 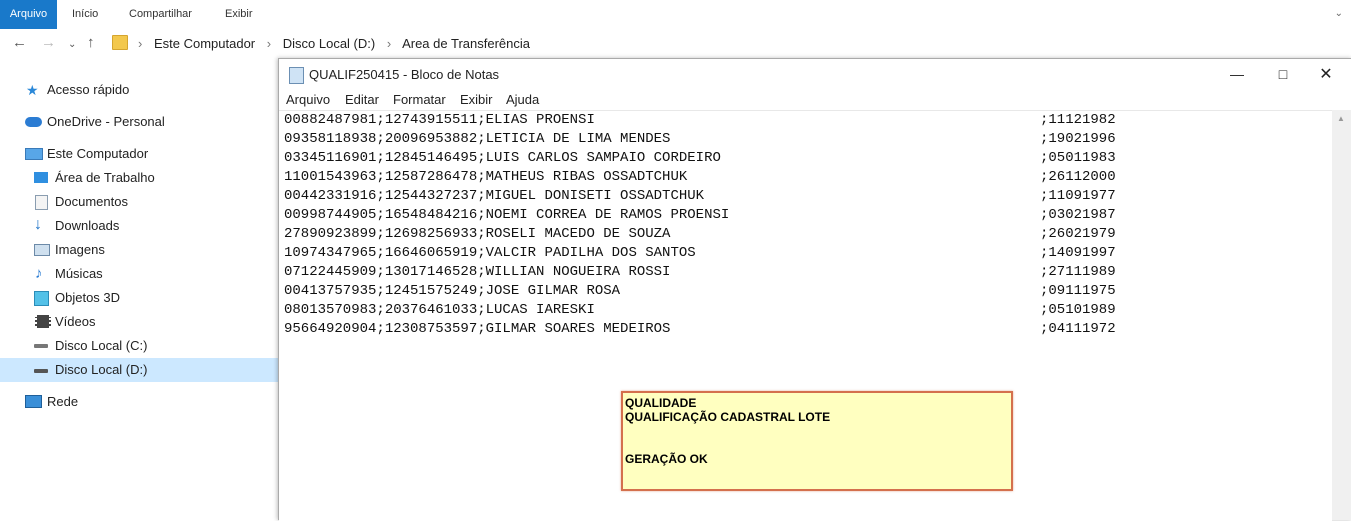 What do you see at coordinates (661, 403) in the screenshot?
I see `note-line-qualidade: QUALIDADE` at bounding box center [661, 403].